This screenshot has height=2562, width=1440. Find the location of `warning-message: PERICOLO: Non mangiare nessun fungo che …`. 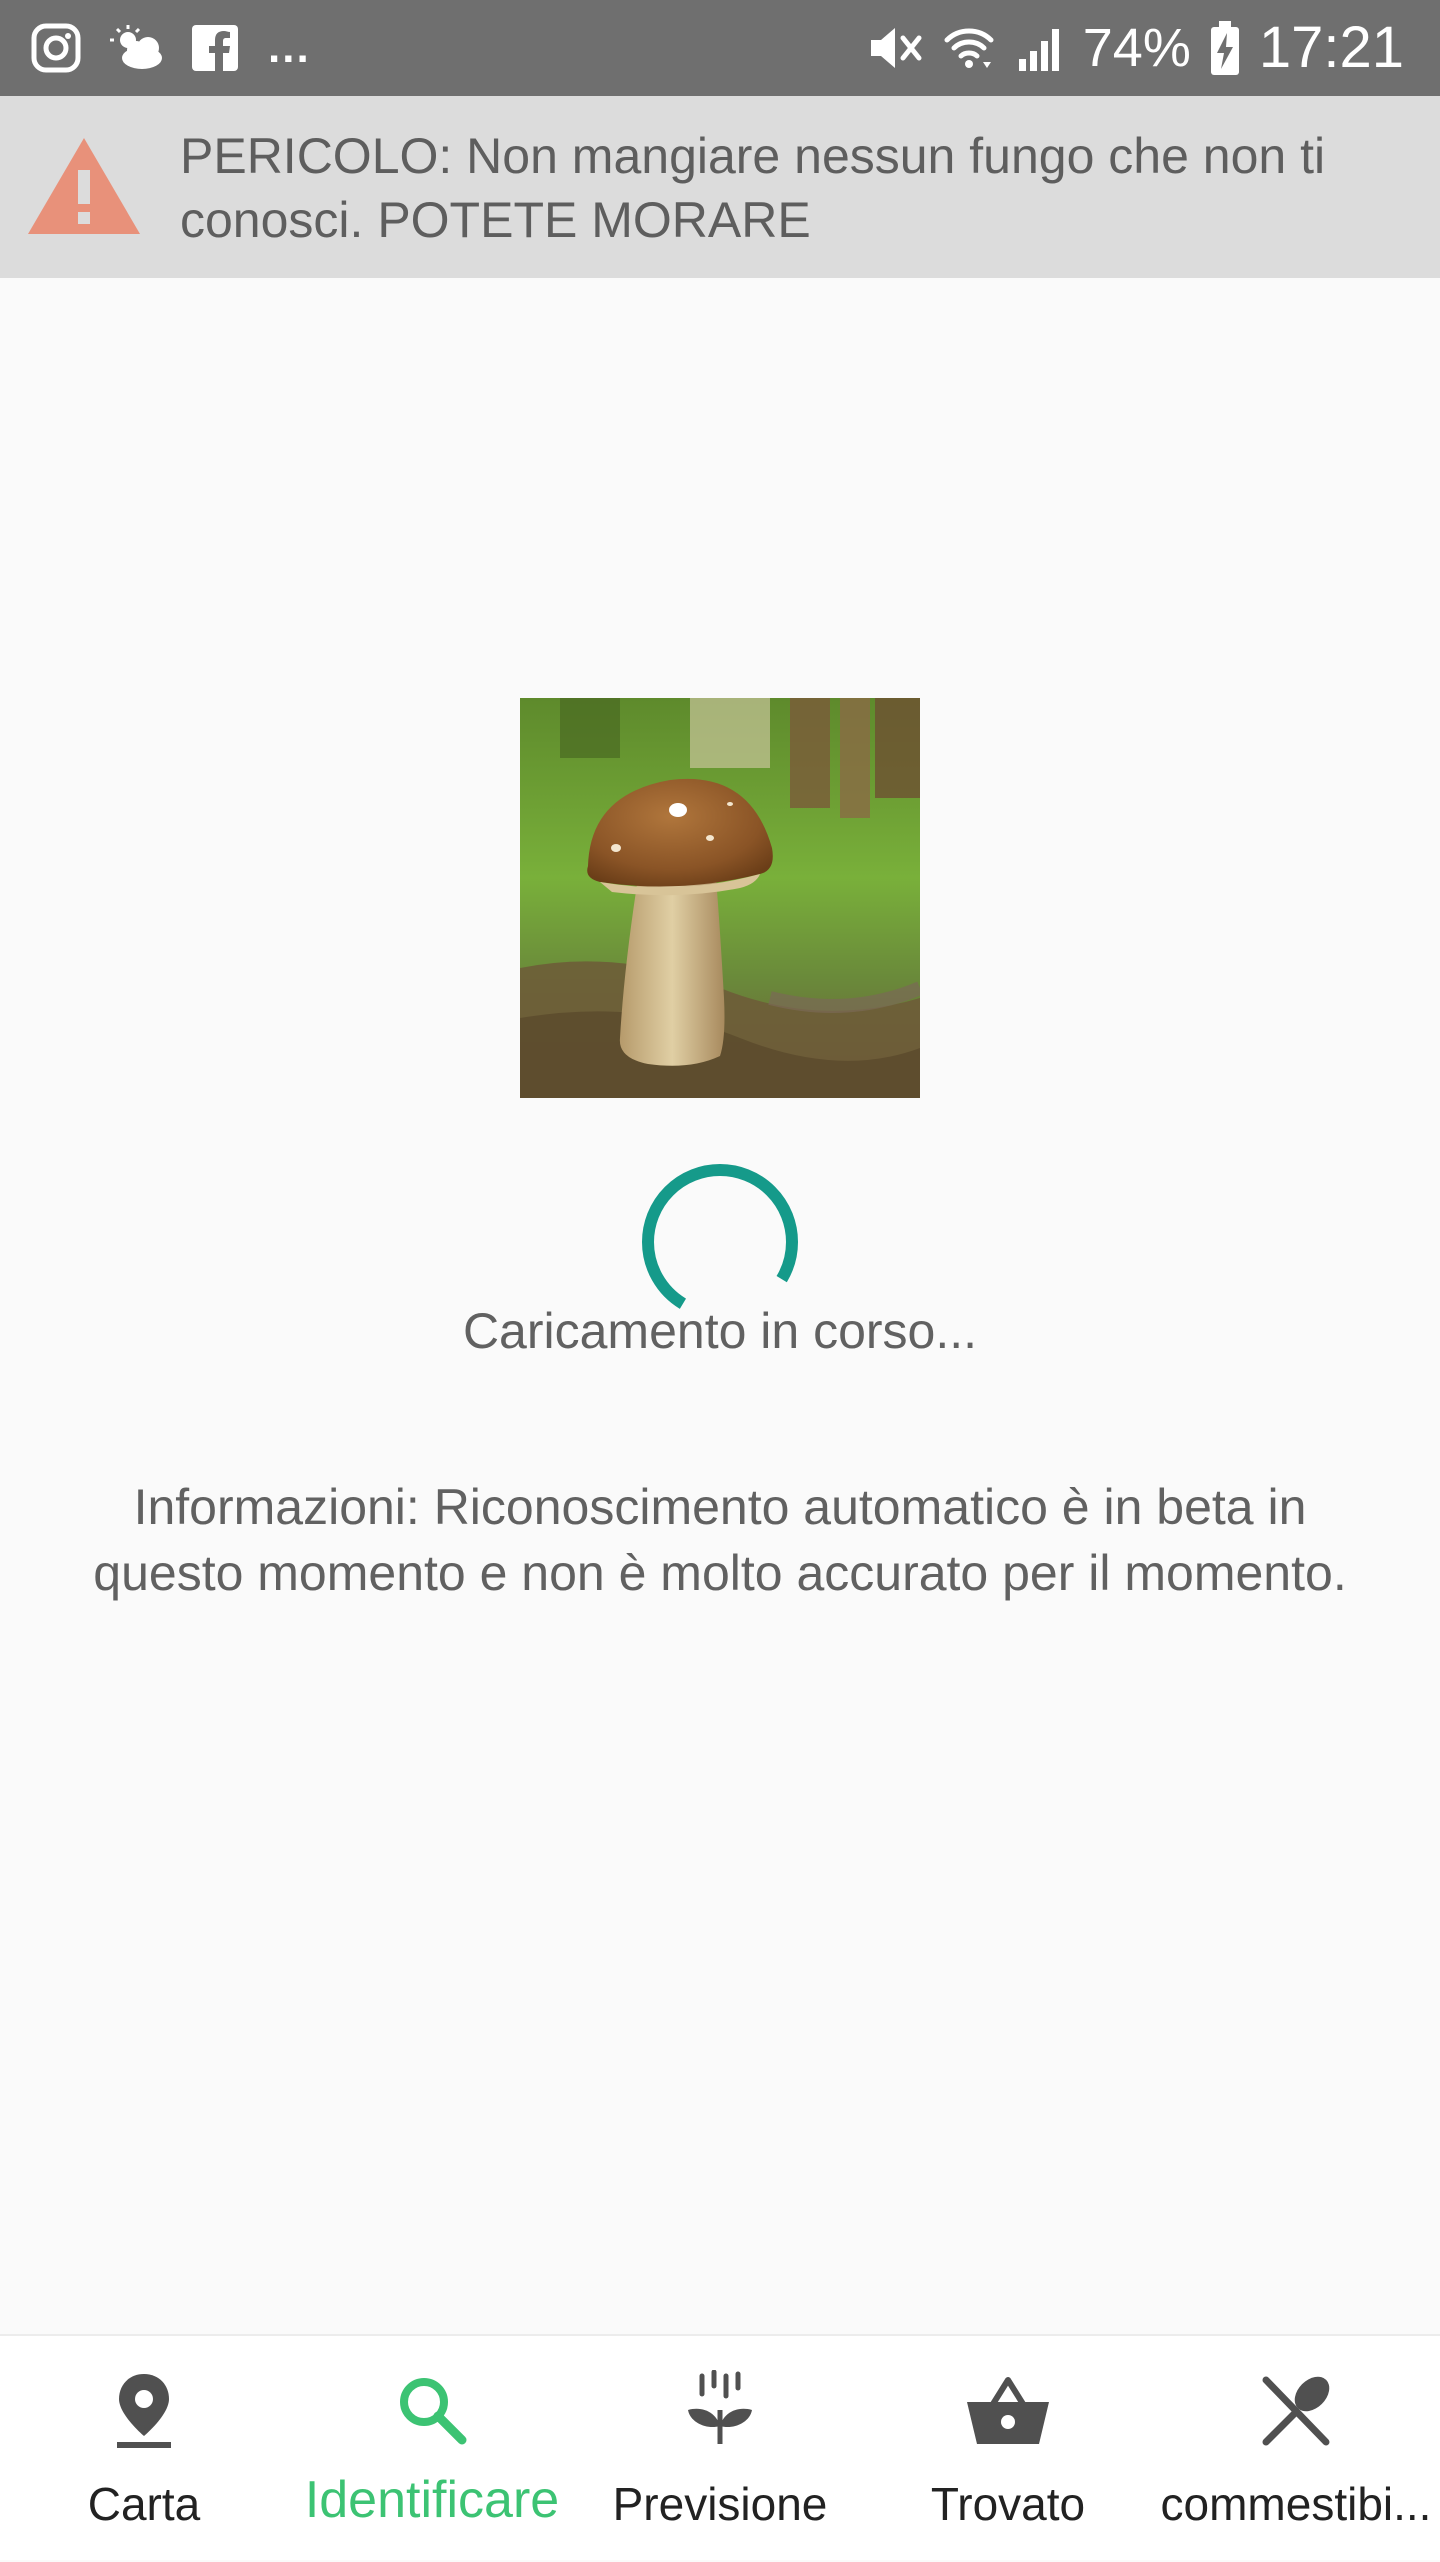

warning-message: PERICOLO: Non mangiare nessun fungo che … is located at coordinates (753, 188).